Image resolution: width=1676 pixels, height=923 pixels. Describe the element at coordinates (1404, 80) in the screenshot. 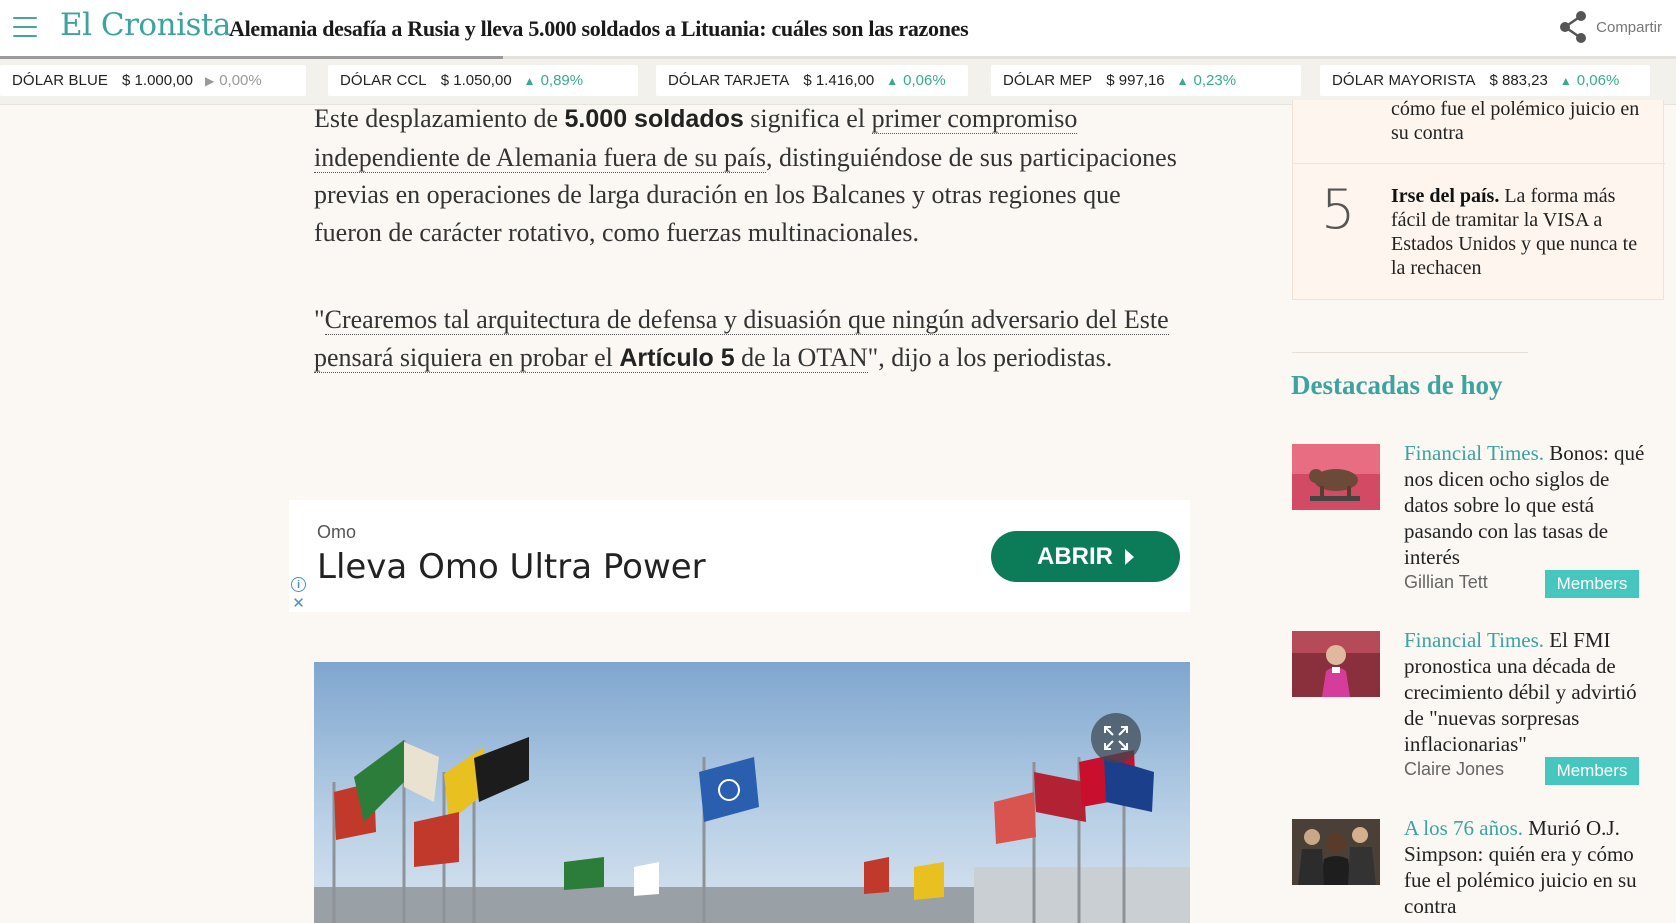

I see `ticker-name: DÓLAR MAYORISTA` at that location.